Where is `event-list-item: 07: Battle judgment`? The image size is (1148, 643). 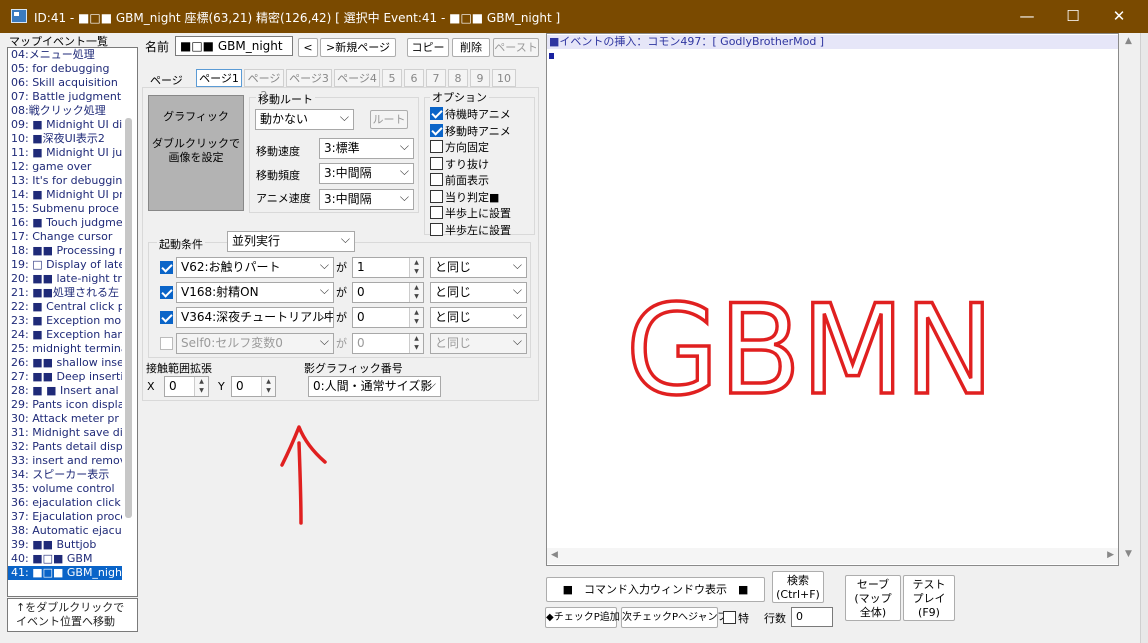
event-list-item: 07: Battle judgment is located at coordinates (66, 97).